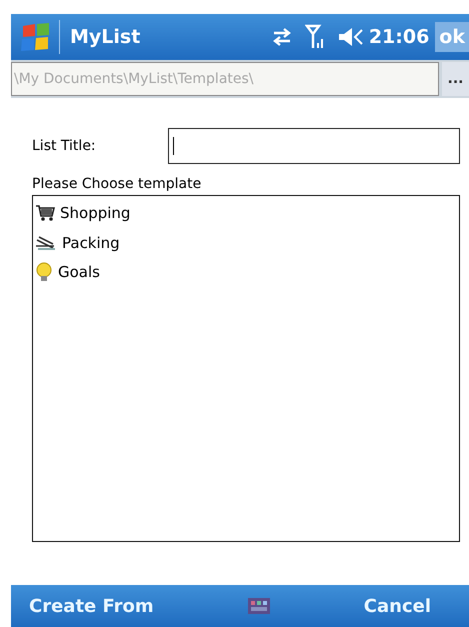 The height and width of the screenshot is (627, 469). I want to click on sync-arrows-icon, so click(281, 37).